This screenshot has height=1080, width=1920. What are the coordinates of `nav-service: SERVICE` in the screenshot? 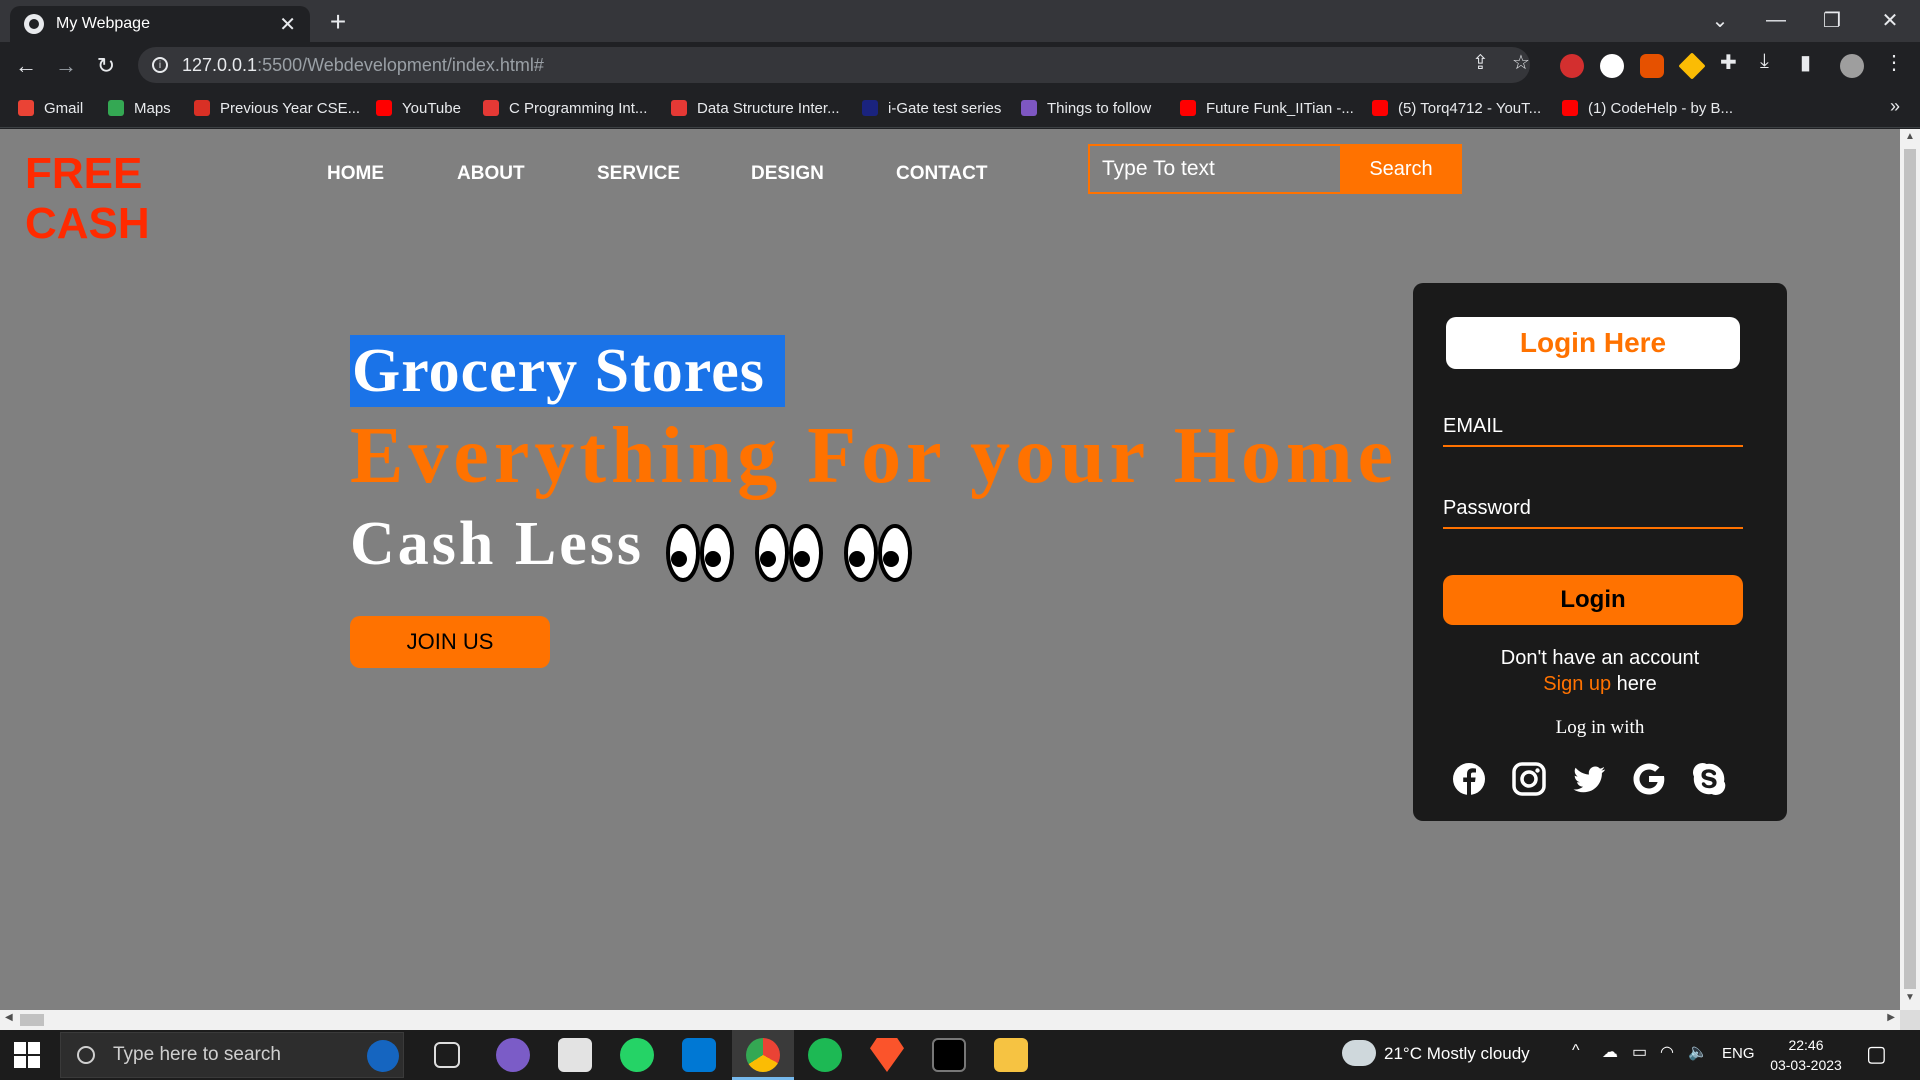 It's located at (638, 174).